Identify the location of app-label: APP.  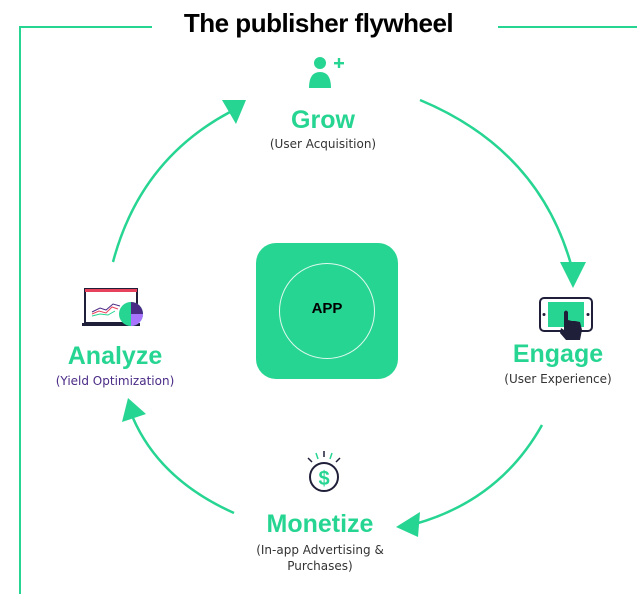
(327, 308).